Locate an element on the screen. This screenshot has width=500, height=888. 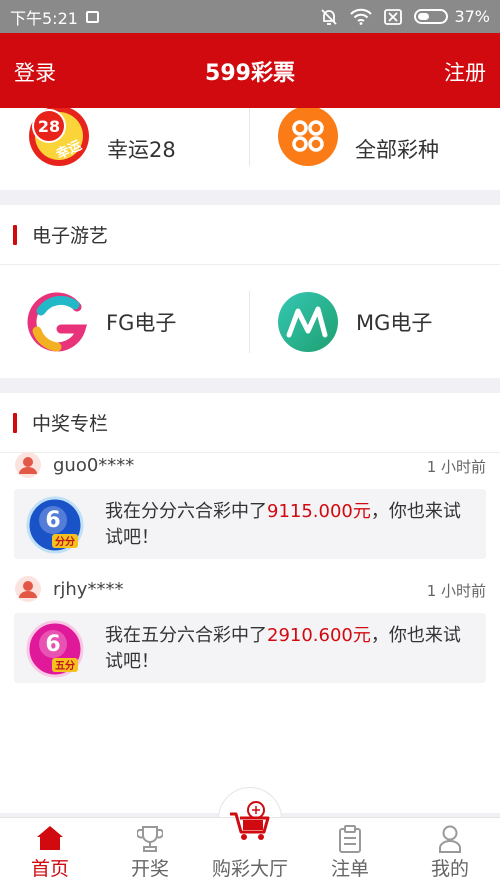
tab-results: 开奖 is located at coordinates (150, 853).